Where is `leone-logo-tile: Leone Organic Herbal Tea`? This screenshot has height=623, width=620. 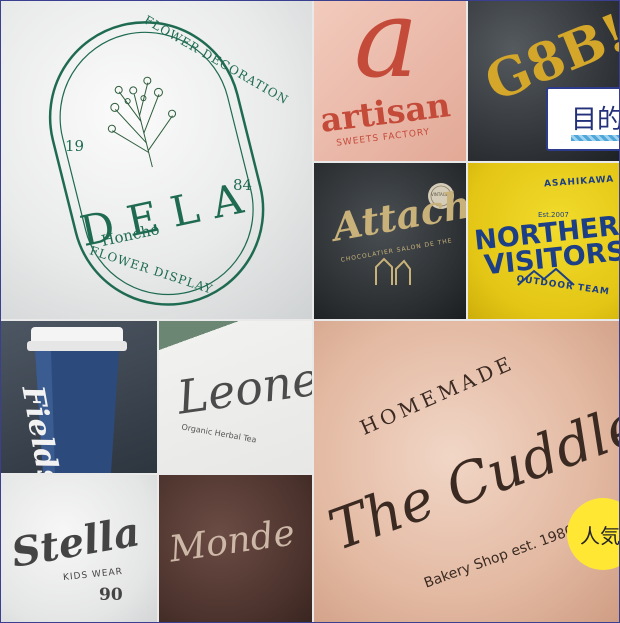
leone-logo-tile: Leone Organic Herbal Tea is located at coordinates (235, 397).